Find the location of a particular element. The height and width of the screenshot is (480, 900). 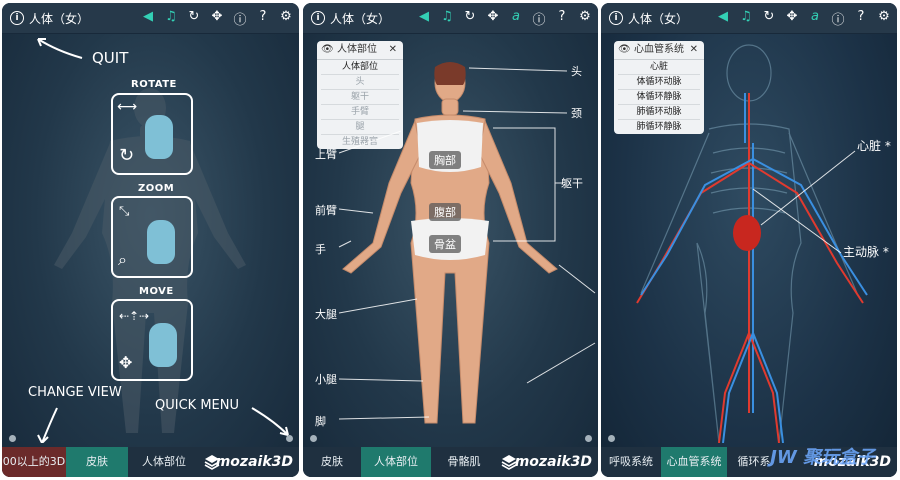

rotate-icon: ↻ is located at coordinates (127, 155).